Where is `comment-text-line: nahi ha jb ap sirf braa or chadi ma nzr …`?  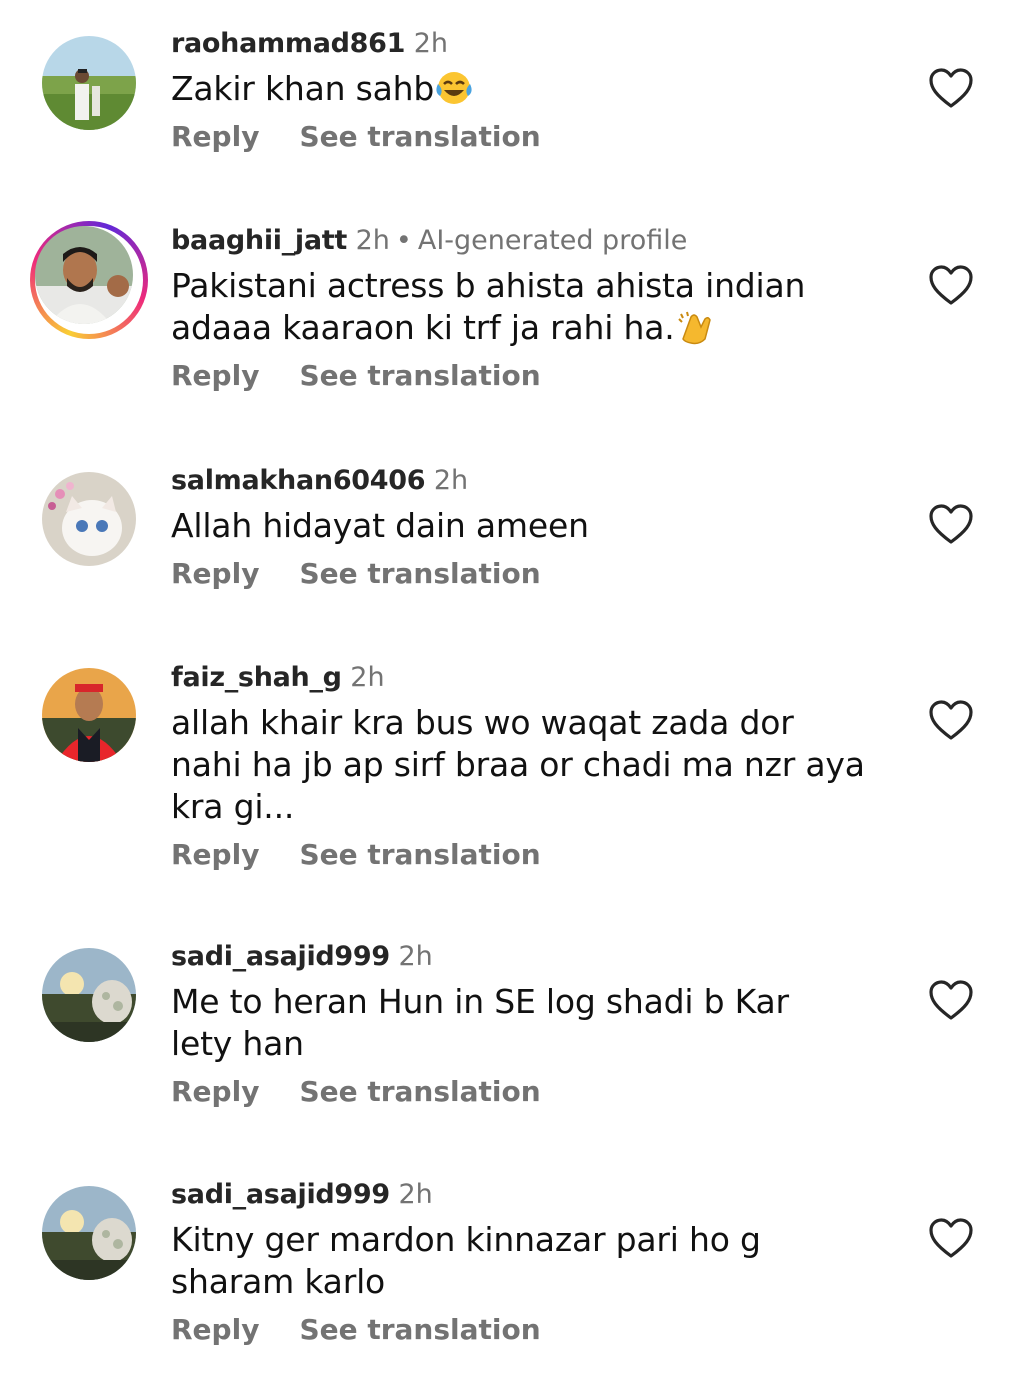 comment-text-line: nahi ha jb ap sirf braa or chadi ma nzr … is located at coordinates (518, 764).